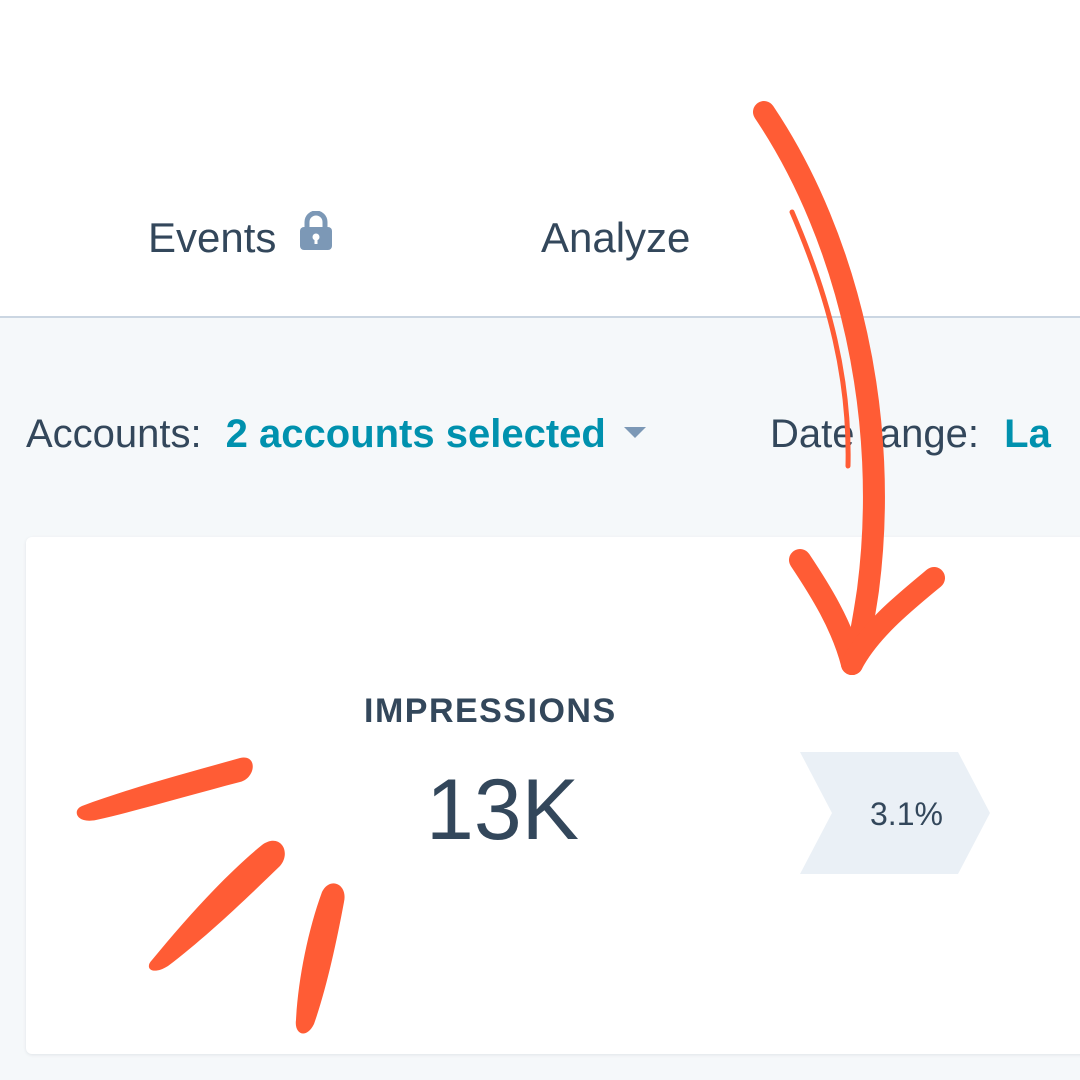  What do you see at coordinates (490, 711) in the screenshot?
I see `metric-label: IMPRESSIONS` at bounding box center [490, 711].